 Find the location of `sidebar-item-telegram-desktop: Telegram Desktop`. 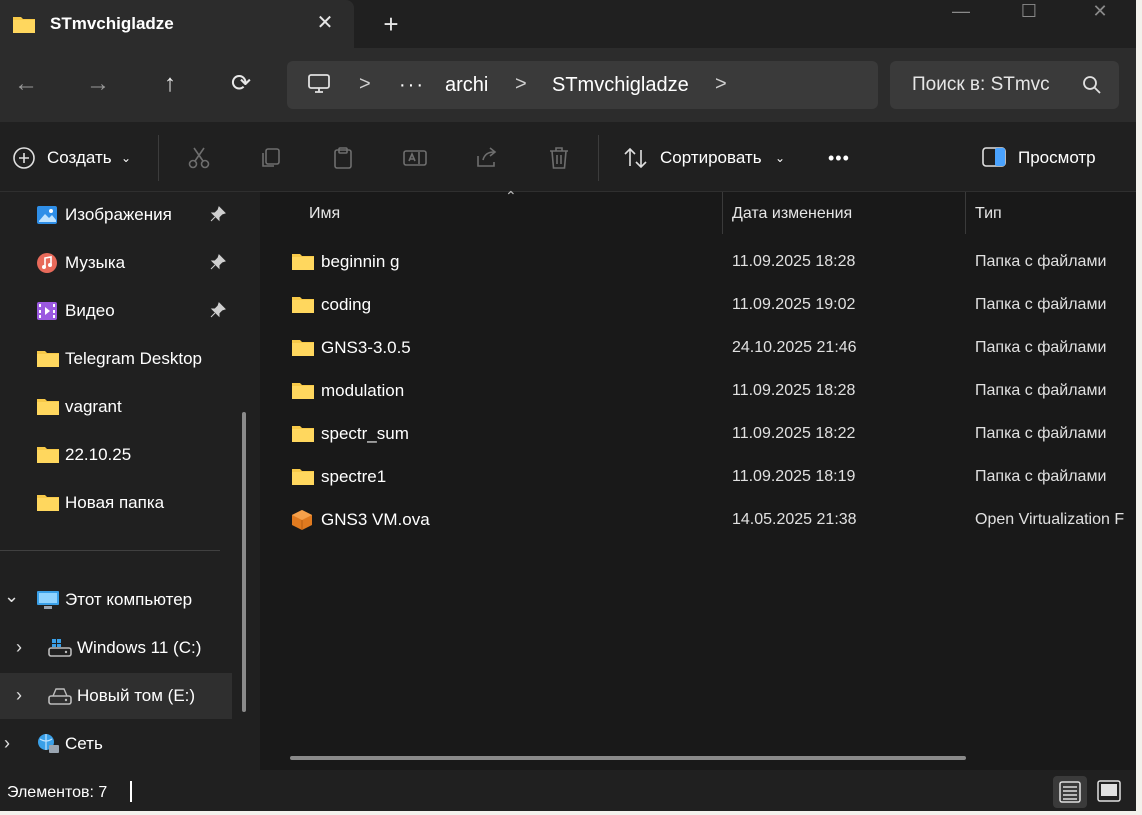

sidebar-item-telegram-desktop: Telegram Desktop is located at coordinates (116, 359).